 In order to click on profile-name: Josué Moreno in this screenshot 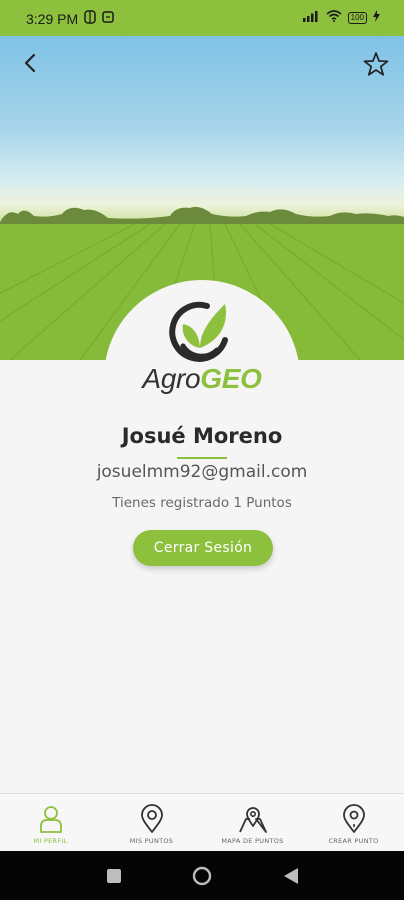, I will do `click(202, 436)`.